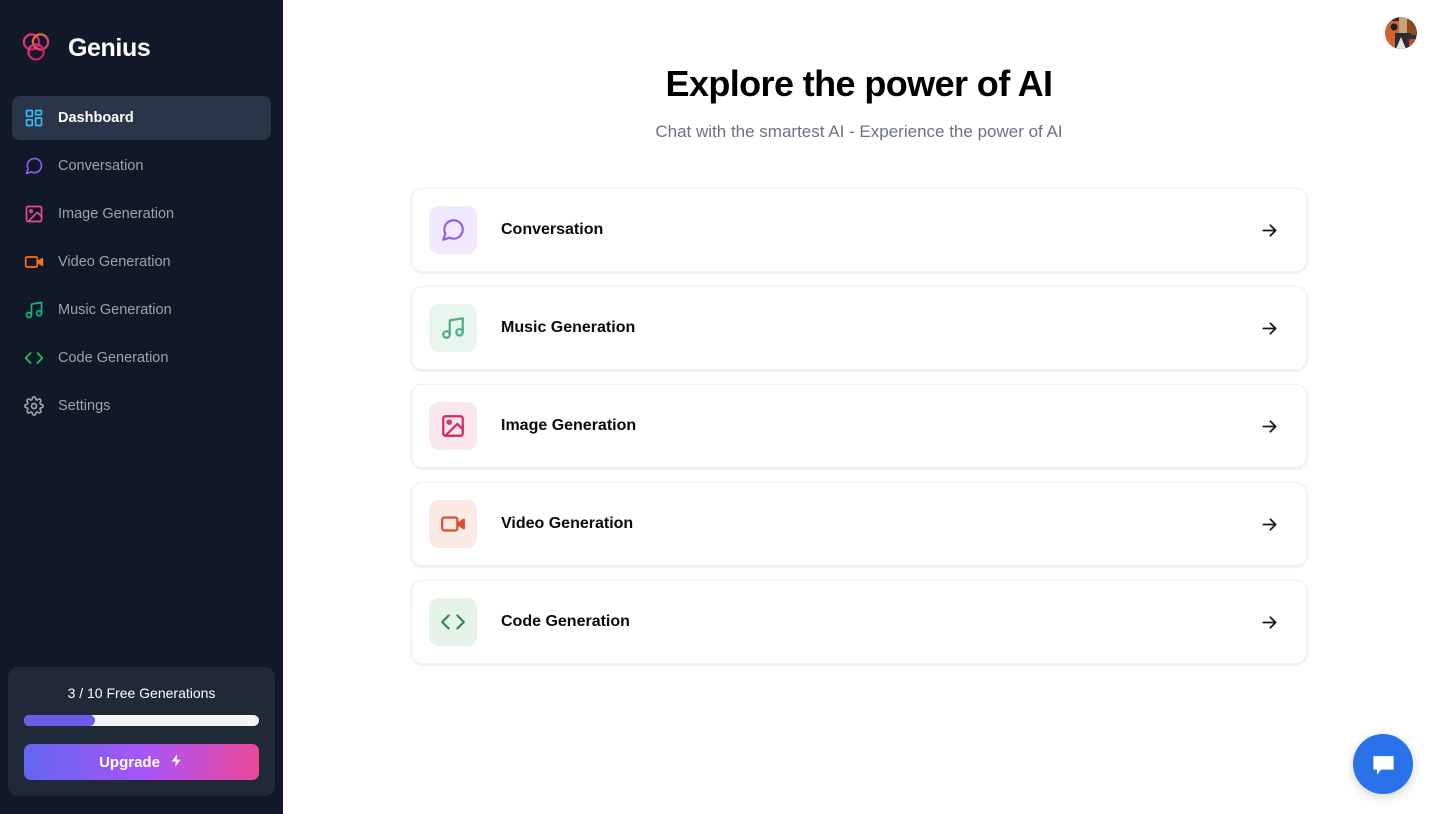 This screenshot has height=814, width=1435. What do you see at coordinates (141, 731) in the screenshot?
I see `free-generations-card: 3 / 10 Free Generations Upgrade` at bounding box center [141, 731].